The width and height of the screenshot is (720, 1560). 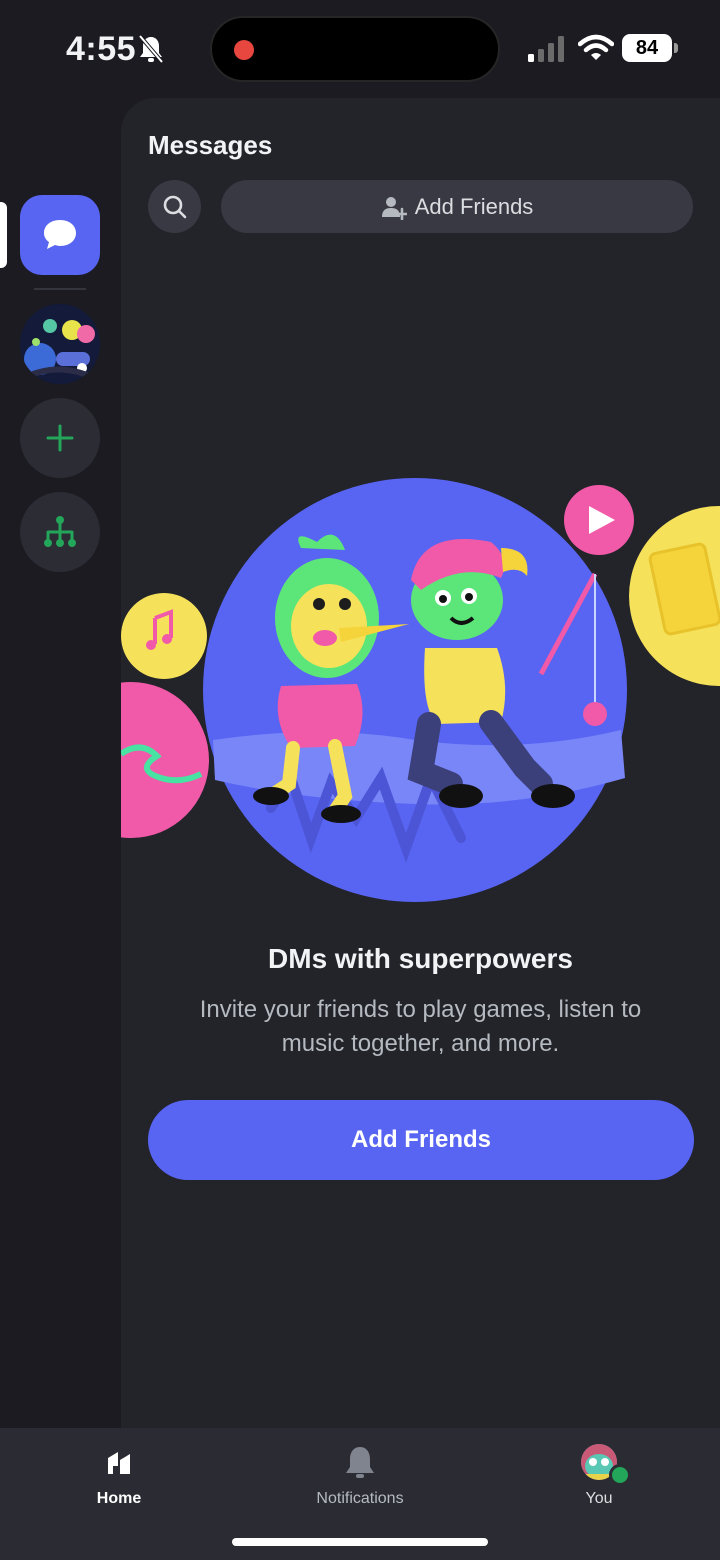 What do you see at coordinates (546, 49) in the screenshot?
I see `cellular-signal-icon` at bounding box center [546, 49].